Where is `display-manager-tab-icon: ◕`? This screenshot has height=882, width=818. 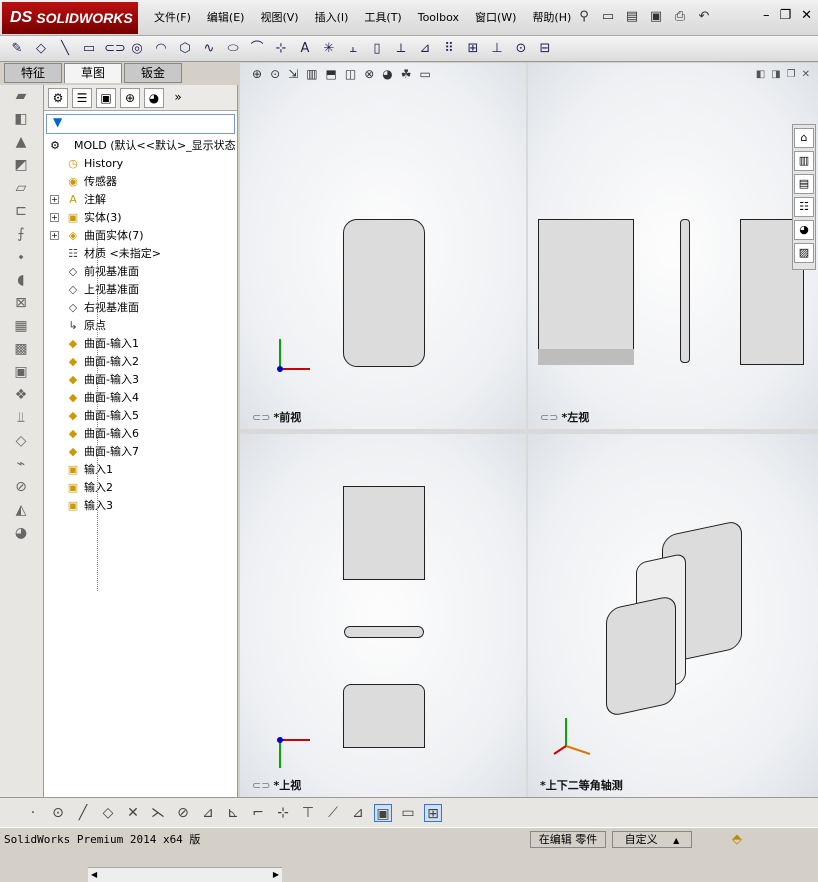 display-manager-tab-icon: ◕ is located at coordinates (154, 97).